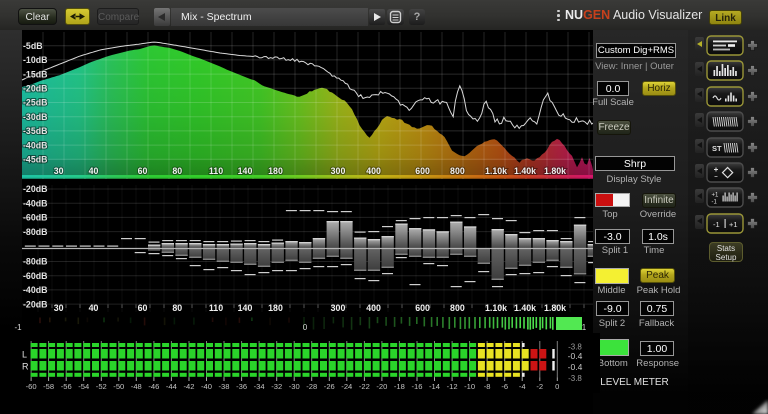  Describe the element at coordinates (118, 386) in the screenshot. I see `svg-text: -50` at that location.